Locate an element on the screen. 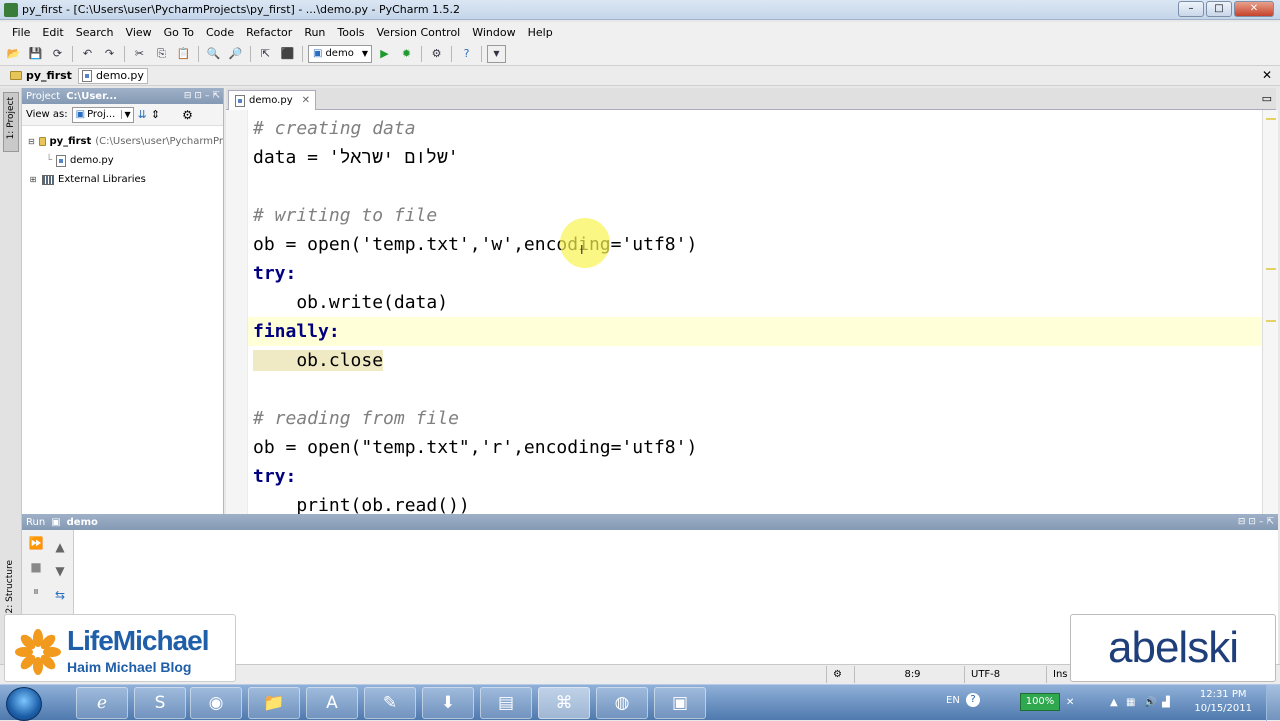 Image resolution: width=1280 pixels, height=721 pixels. menu-search: Search is located at coordinates (95, 32).